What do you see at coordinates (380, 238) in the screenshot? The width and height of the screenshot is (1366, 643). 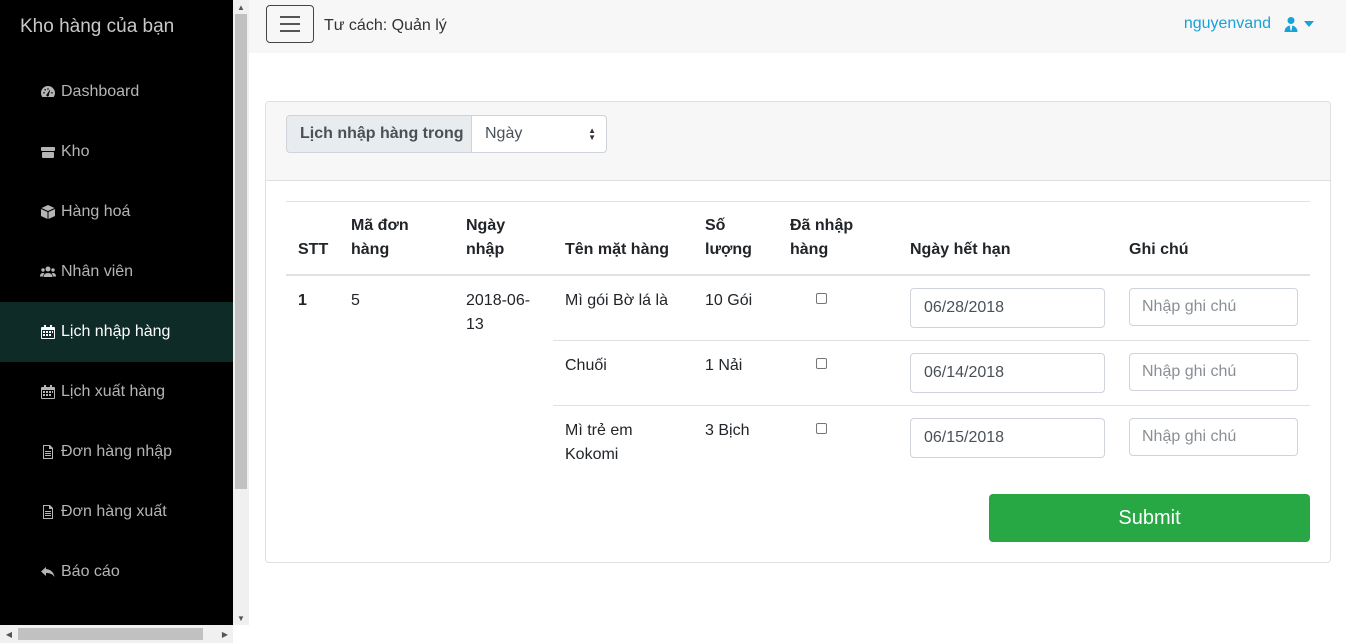 I see `col-header-ma-don-hang: Mã đơn hàng` at bounding box center [380, 238].